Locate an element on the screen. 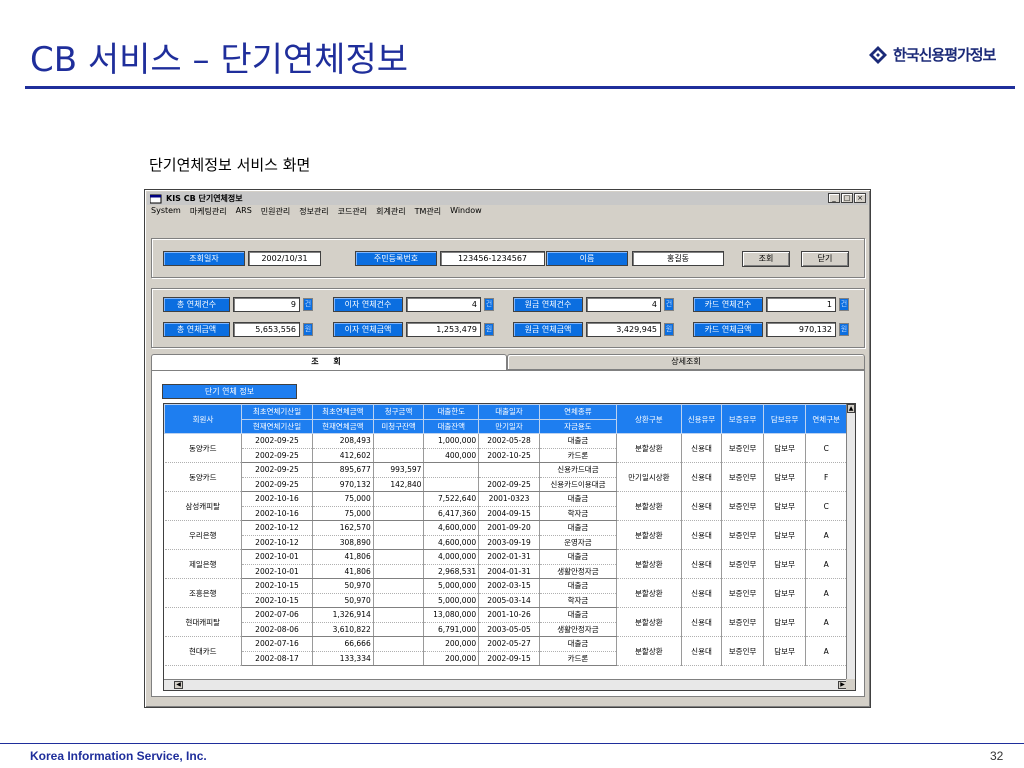  grid-cell: 50,970 is located at coordinates (343, 600).